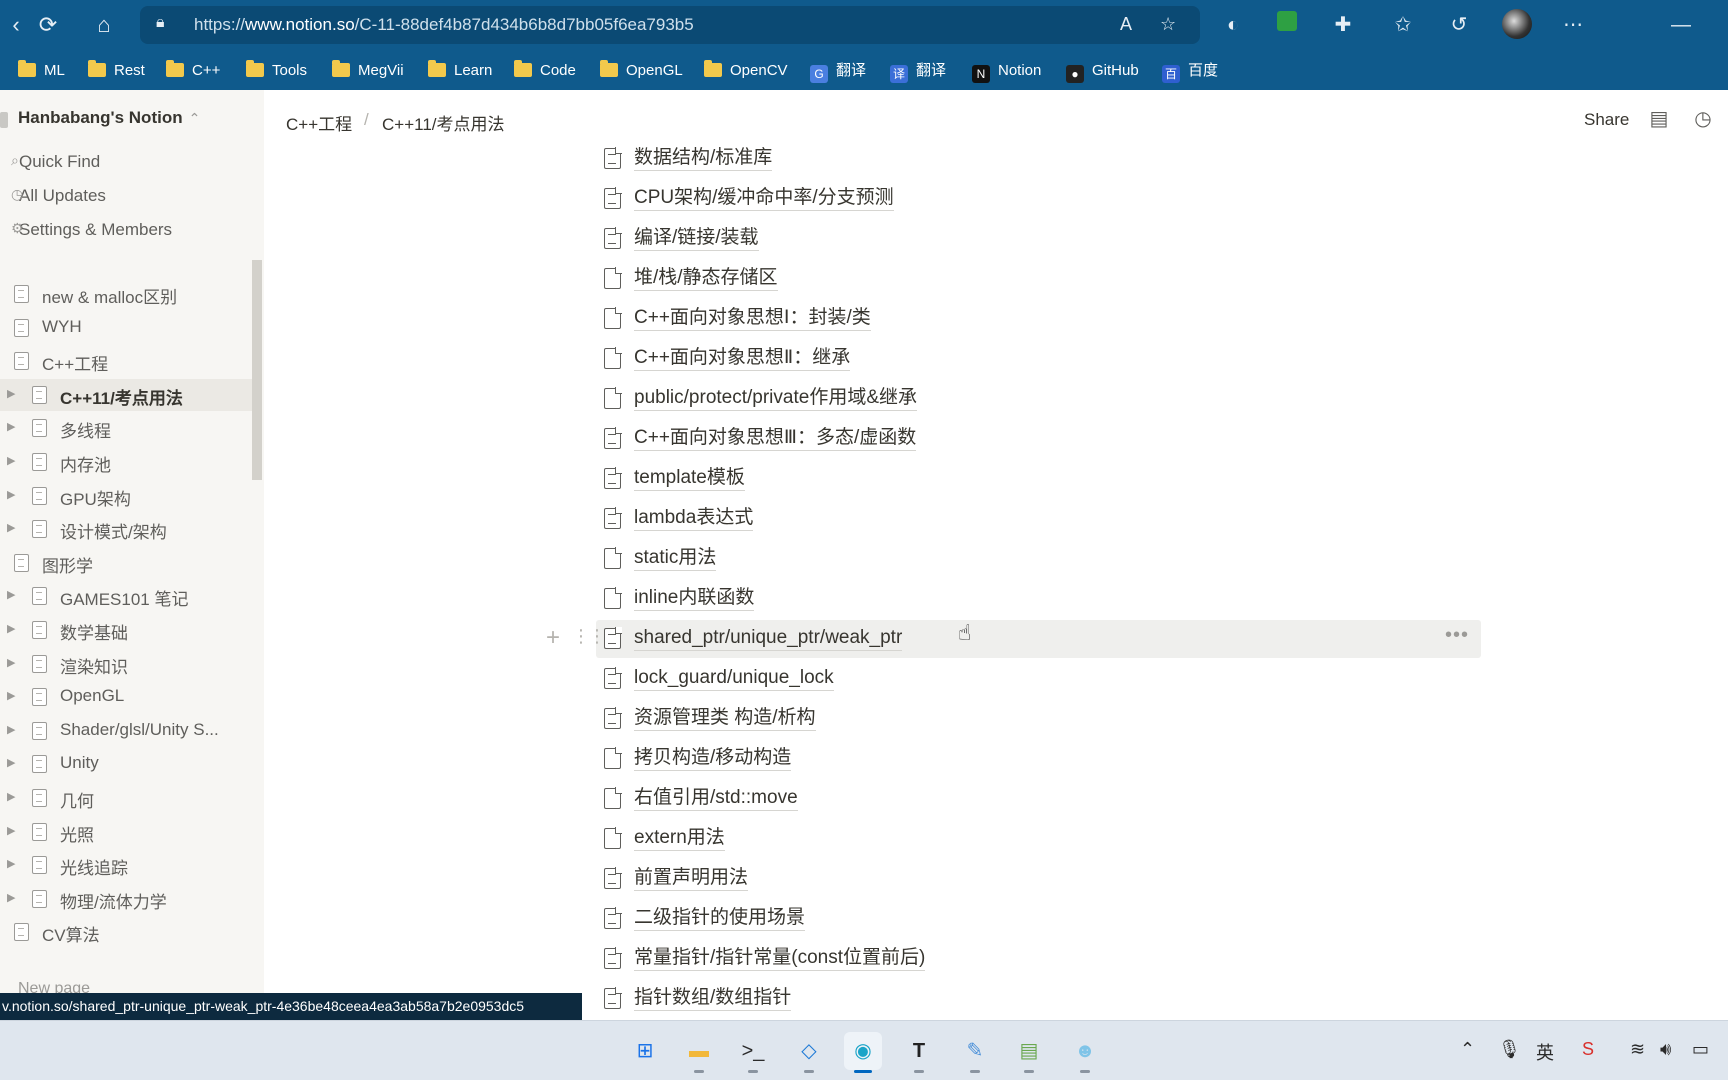 The width and height of the screenshot is (1728, 1080). Describe the element at coordinates (368, 71) in the screenshot. I see `bookmark-megvii-4: MegVii` at that location.